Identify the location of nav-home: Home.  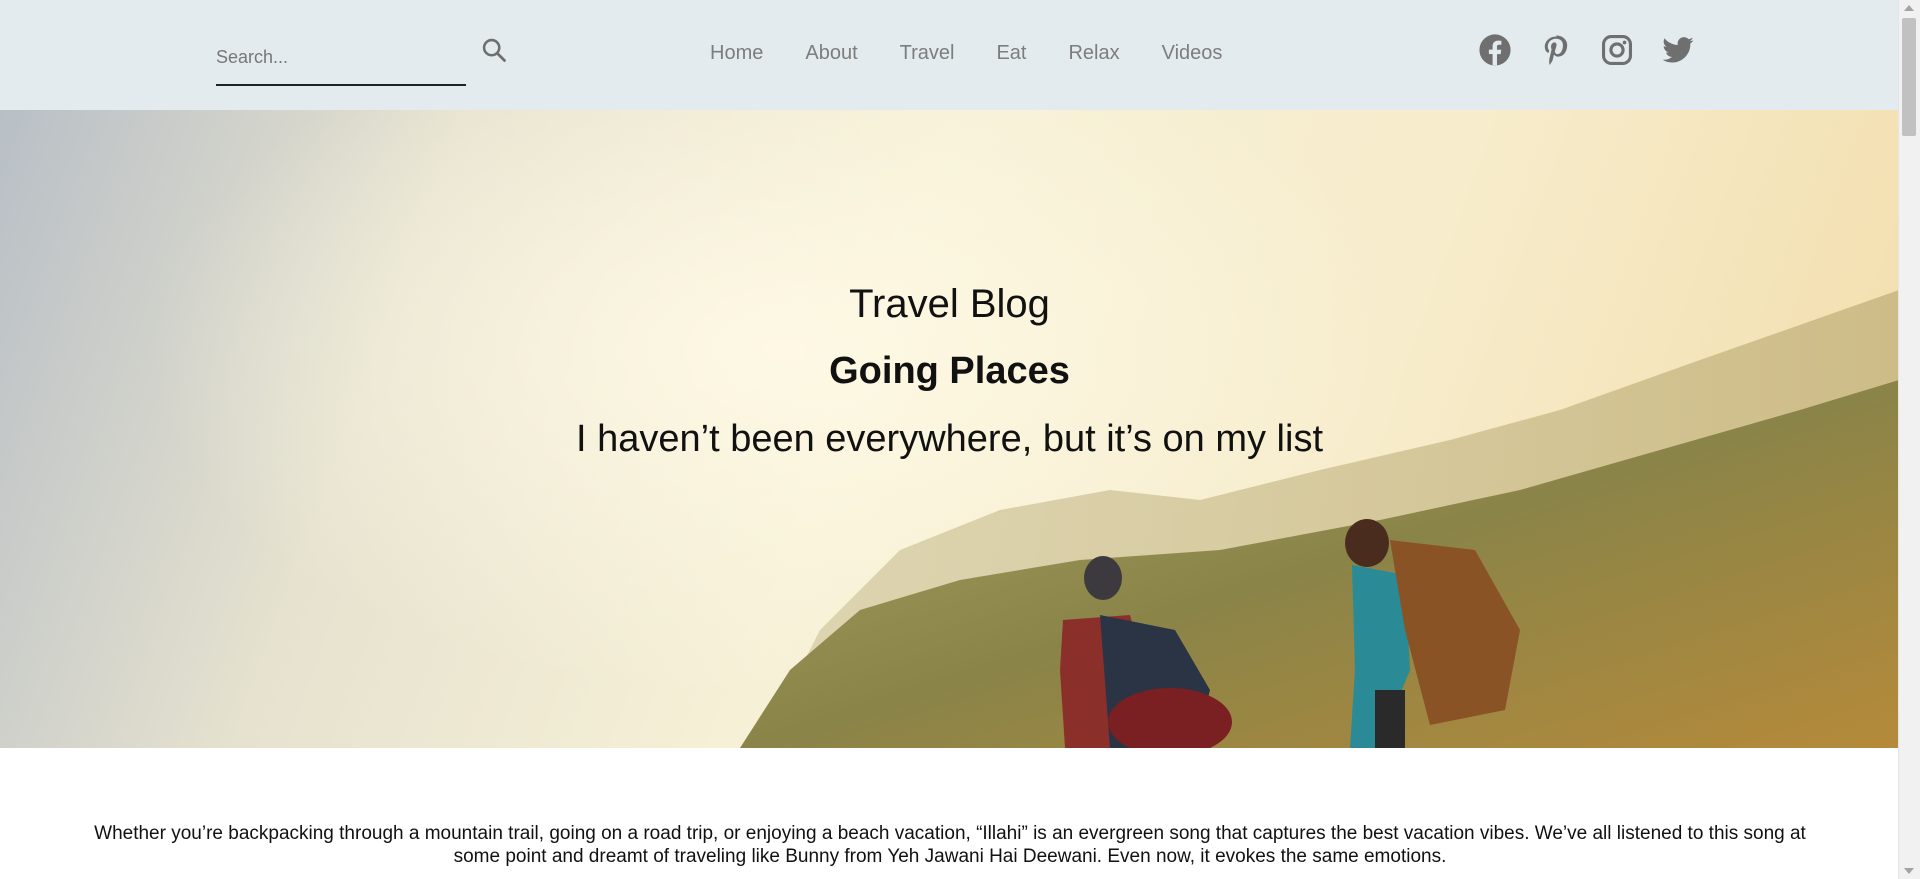
(736, 53).